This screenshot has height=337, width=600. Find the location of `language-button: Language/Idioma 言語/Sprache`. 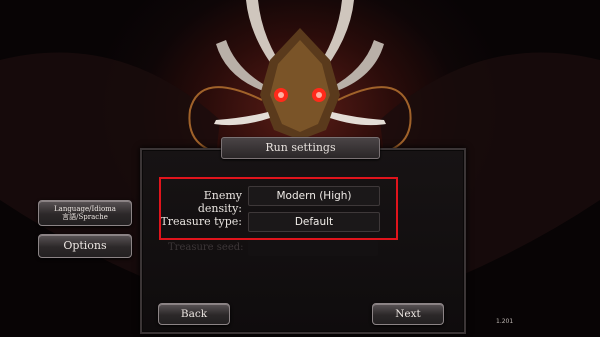

language-button: Language/Idioma 言語/Sprache is located at coordinates (85, 213).